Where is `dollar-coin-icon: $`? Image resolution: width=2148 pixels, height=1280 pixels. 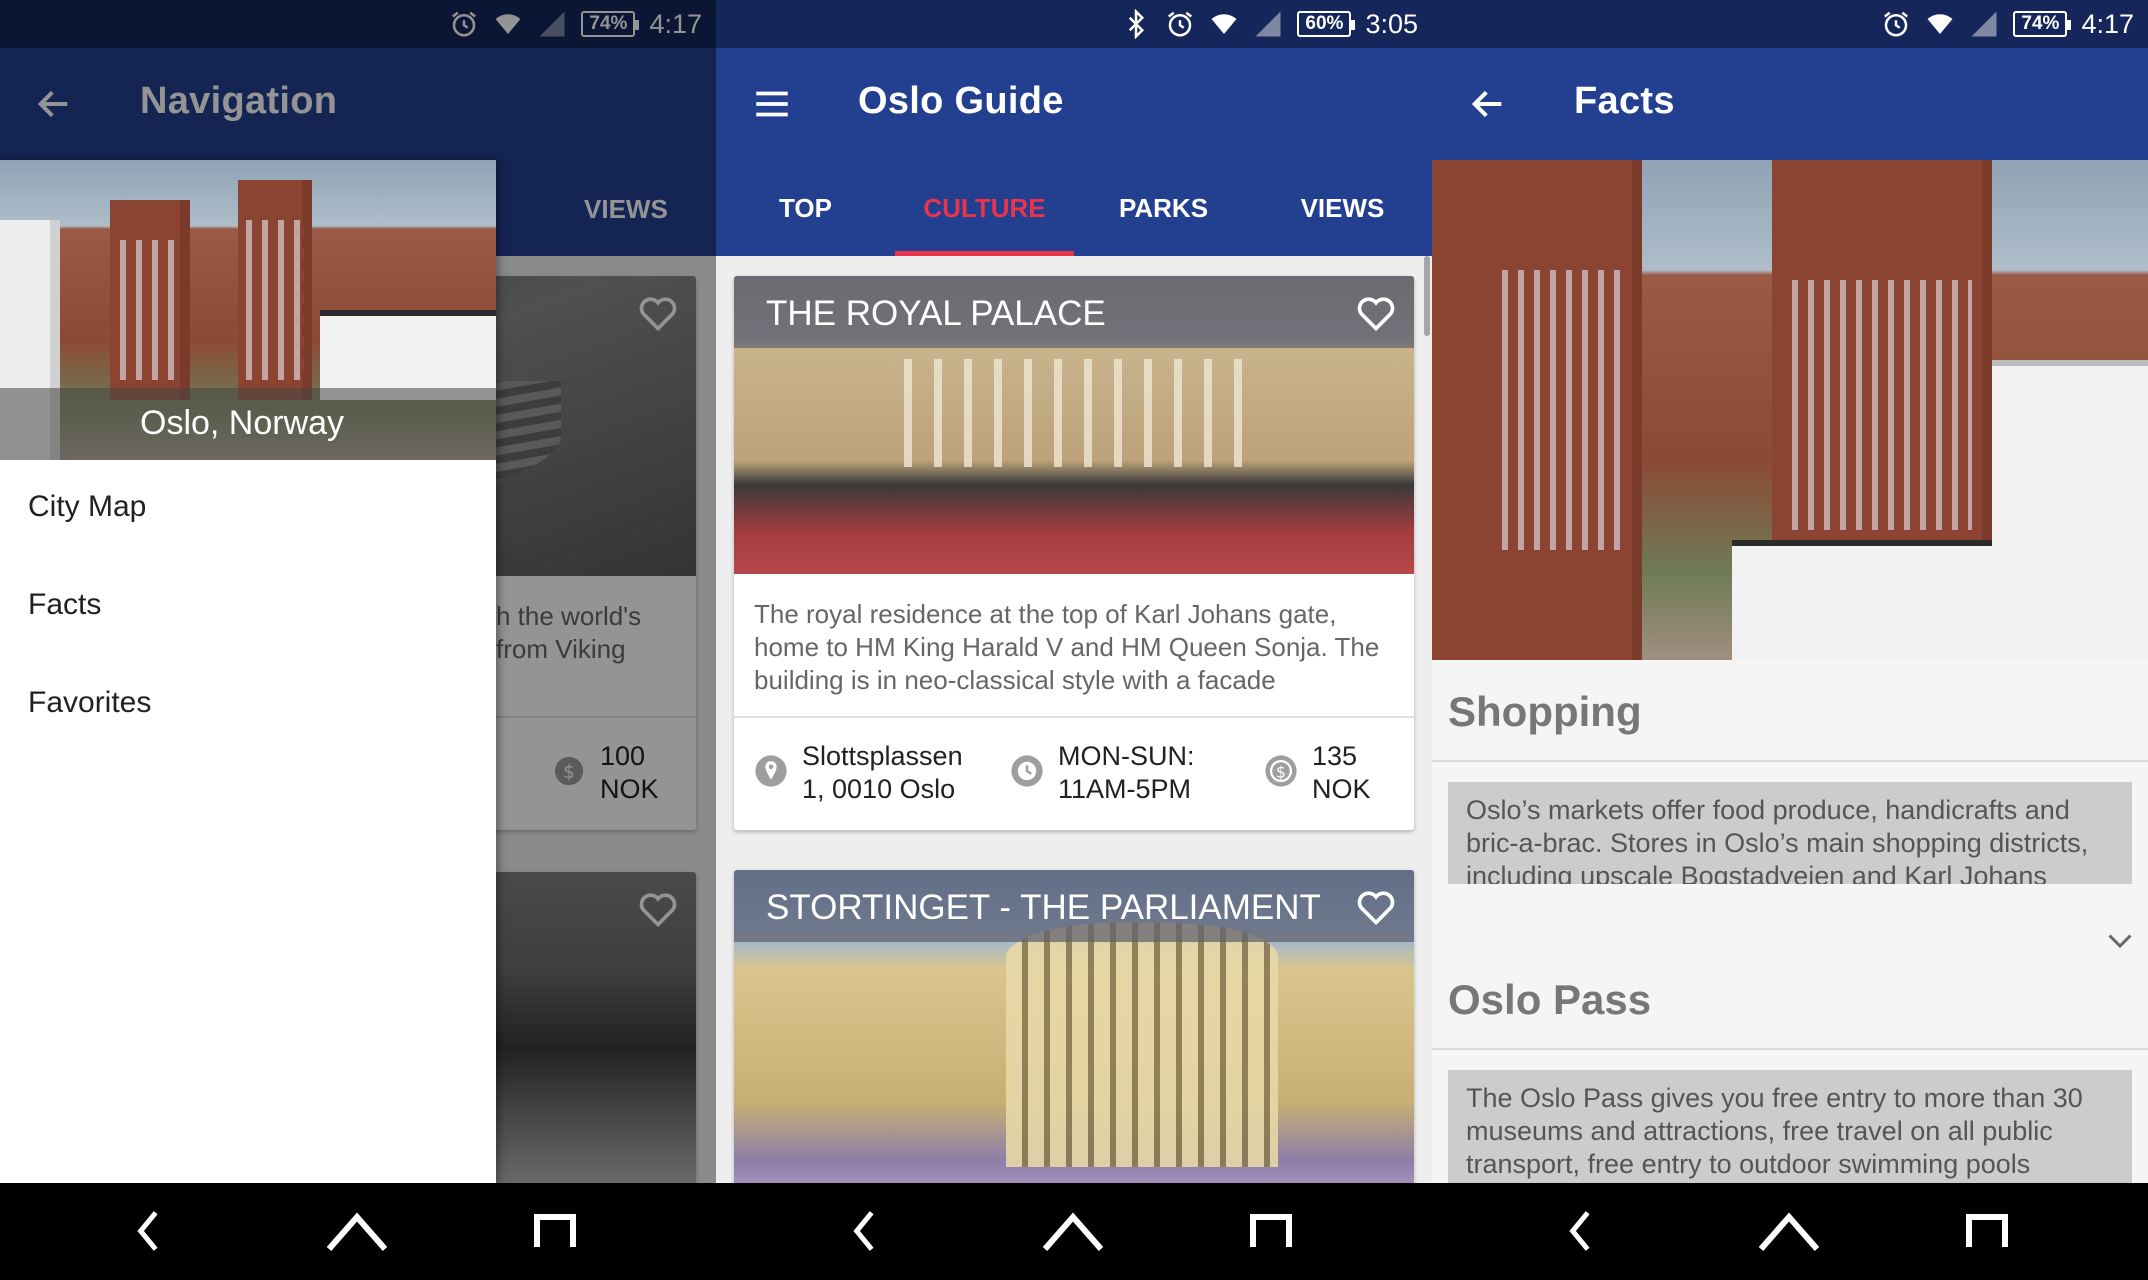 dollar-coin-icon: $ is located at coordinates (1281, 771).